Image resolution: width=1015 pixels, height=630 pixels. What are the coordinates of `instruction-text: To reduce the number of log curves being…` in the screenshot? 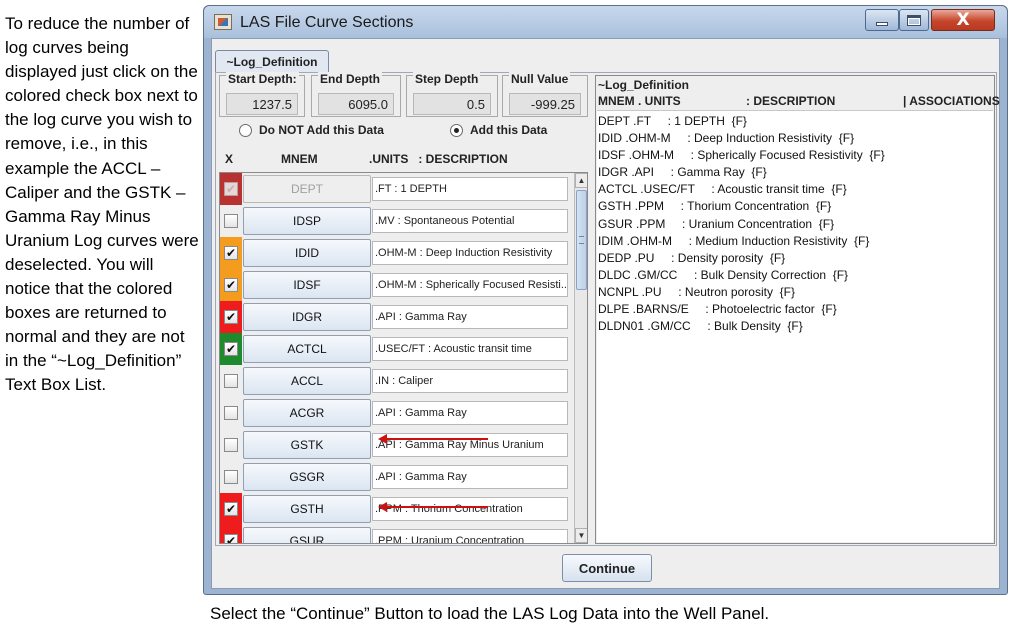 It's located at (102, 204).